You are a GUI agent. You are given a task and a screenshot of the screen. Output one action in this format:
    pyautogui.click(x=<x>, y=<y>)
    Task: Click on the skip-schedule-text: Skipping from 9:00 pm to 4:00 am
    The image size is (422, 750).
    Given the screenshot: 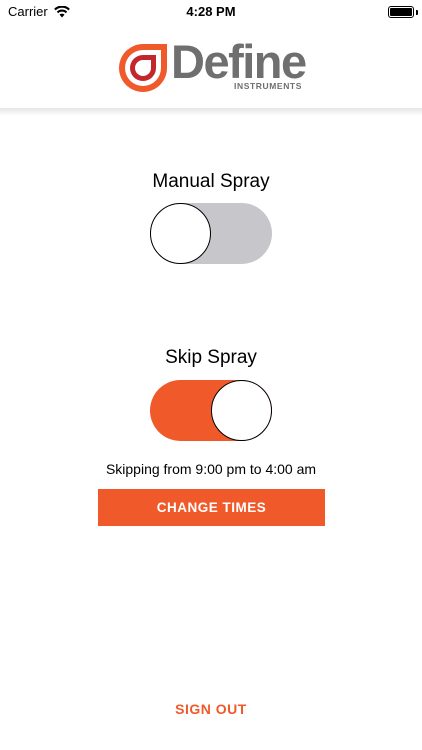 What is the action you would take?
    pyautogui.click(x=211, y=469)
    